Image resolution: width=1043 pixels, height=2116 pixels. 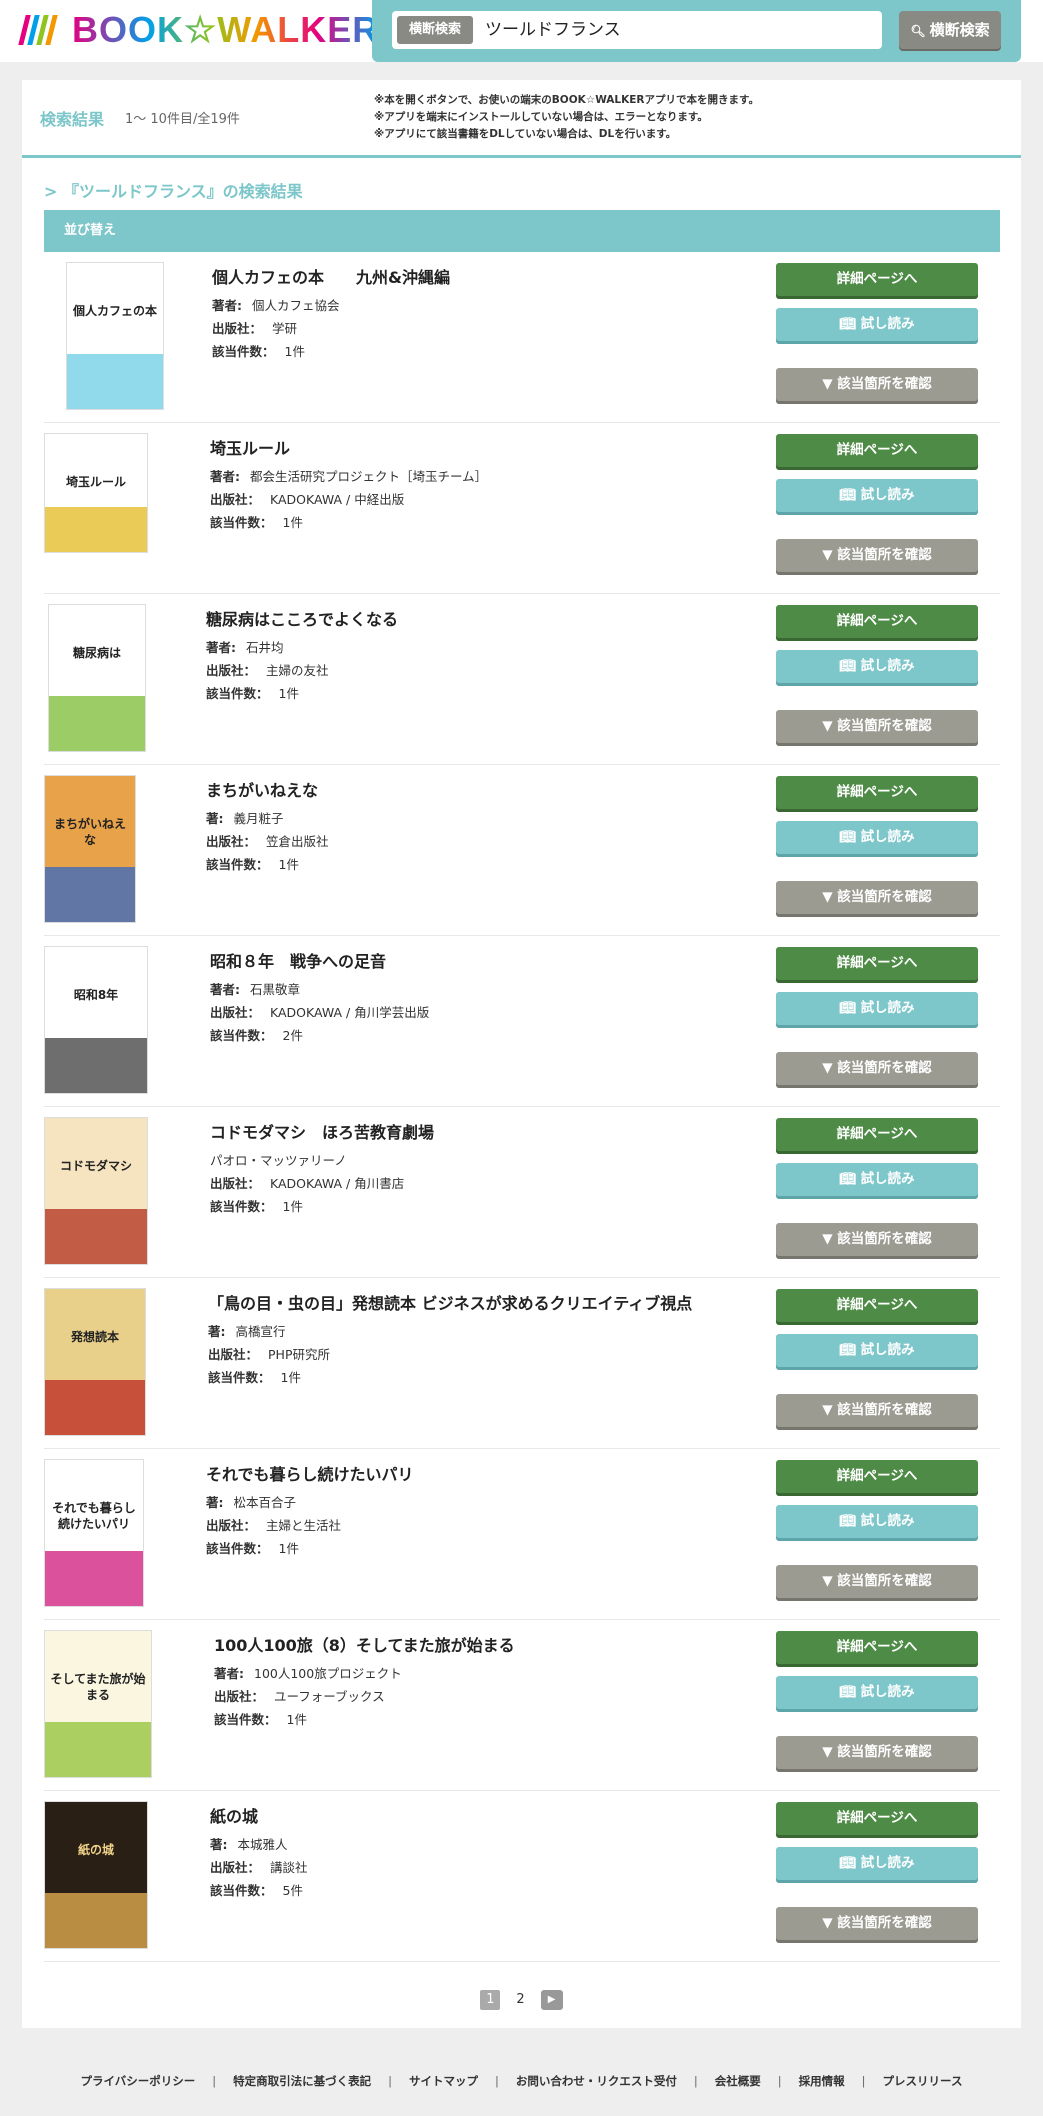 What do you see at coordinates (275, 989) in the screenshot?
I see `author-value: 石黒敬章` at bounding box center [275, 989].